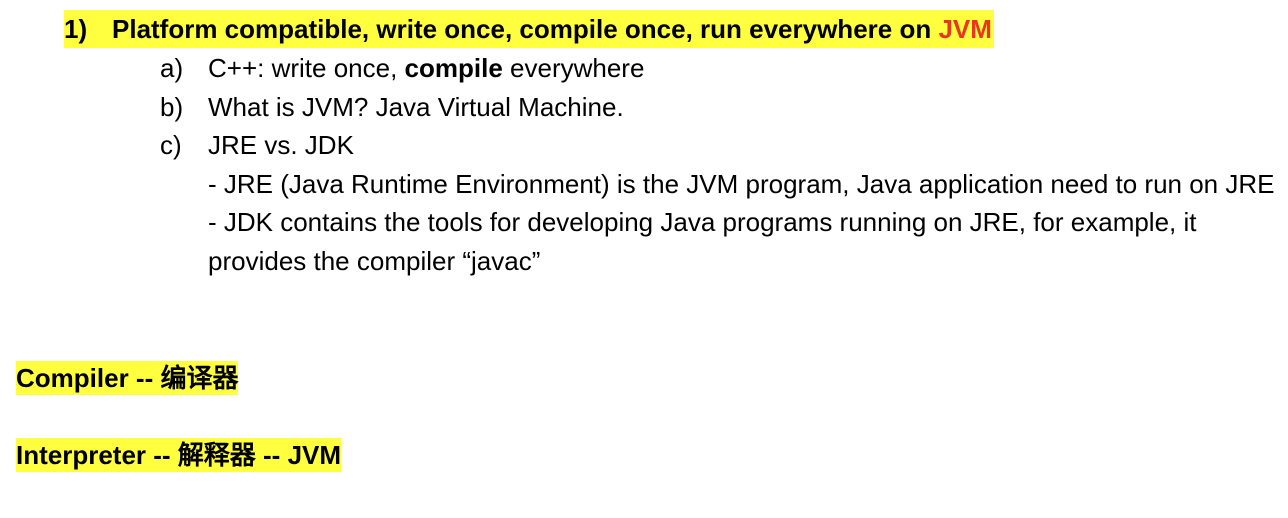  I want to click on heading-number: 1), so click(76, 29).